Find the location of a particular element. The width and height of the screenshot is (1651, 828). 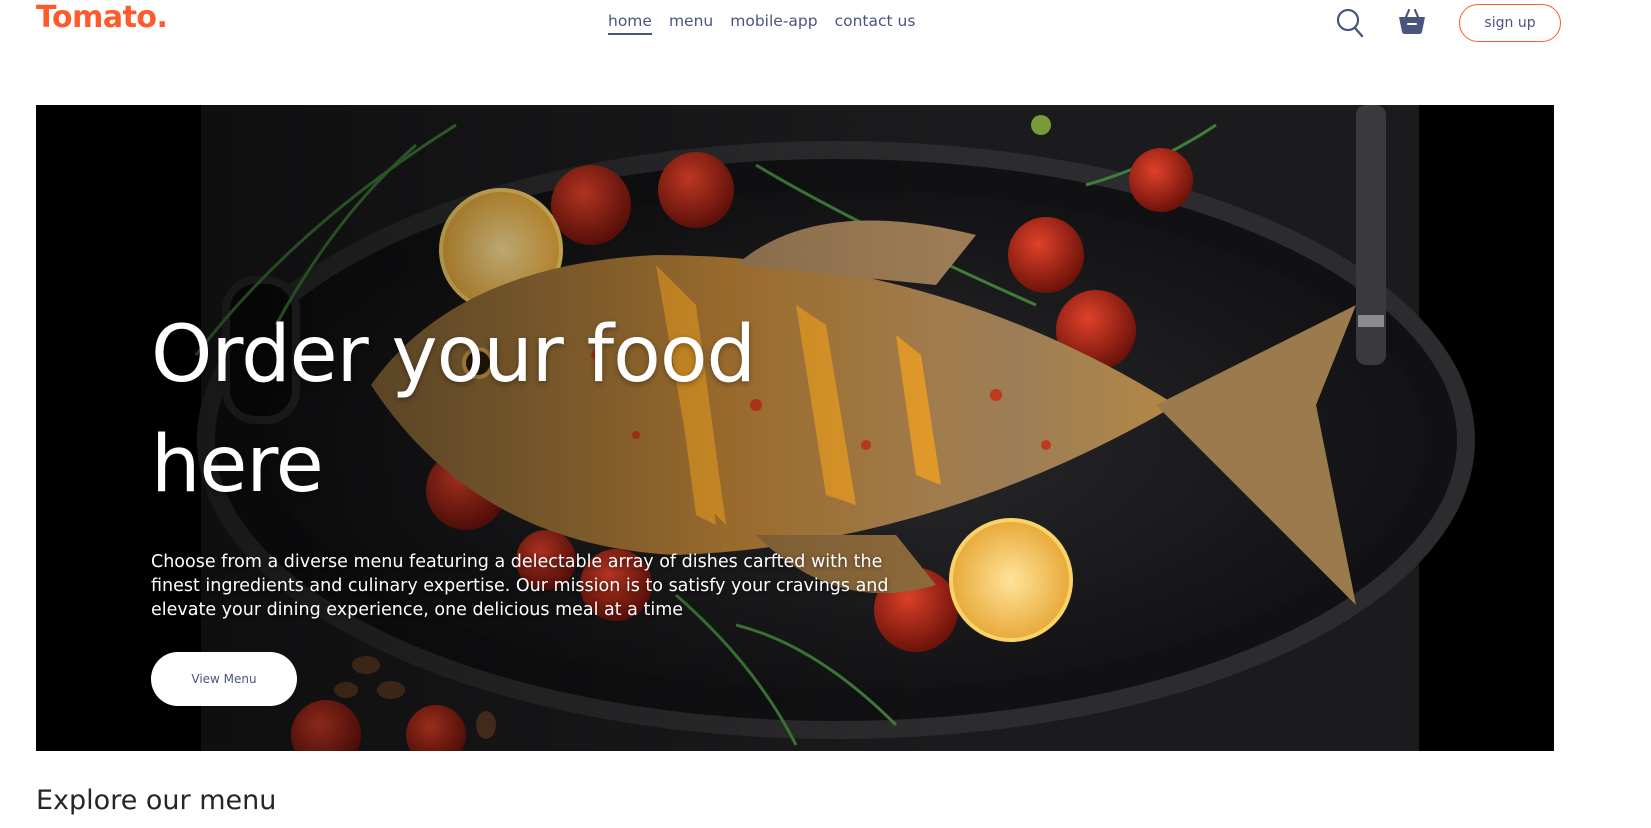

hero-title-line-2: here is located at coordinates (237, 465).